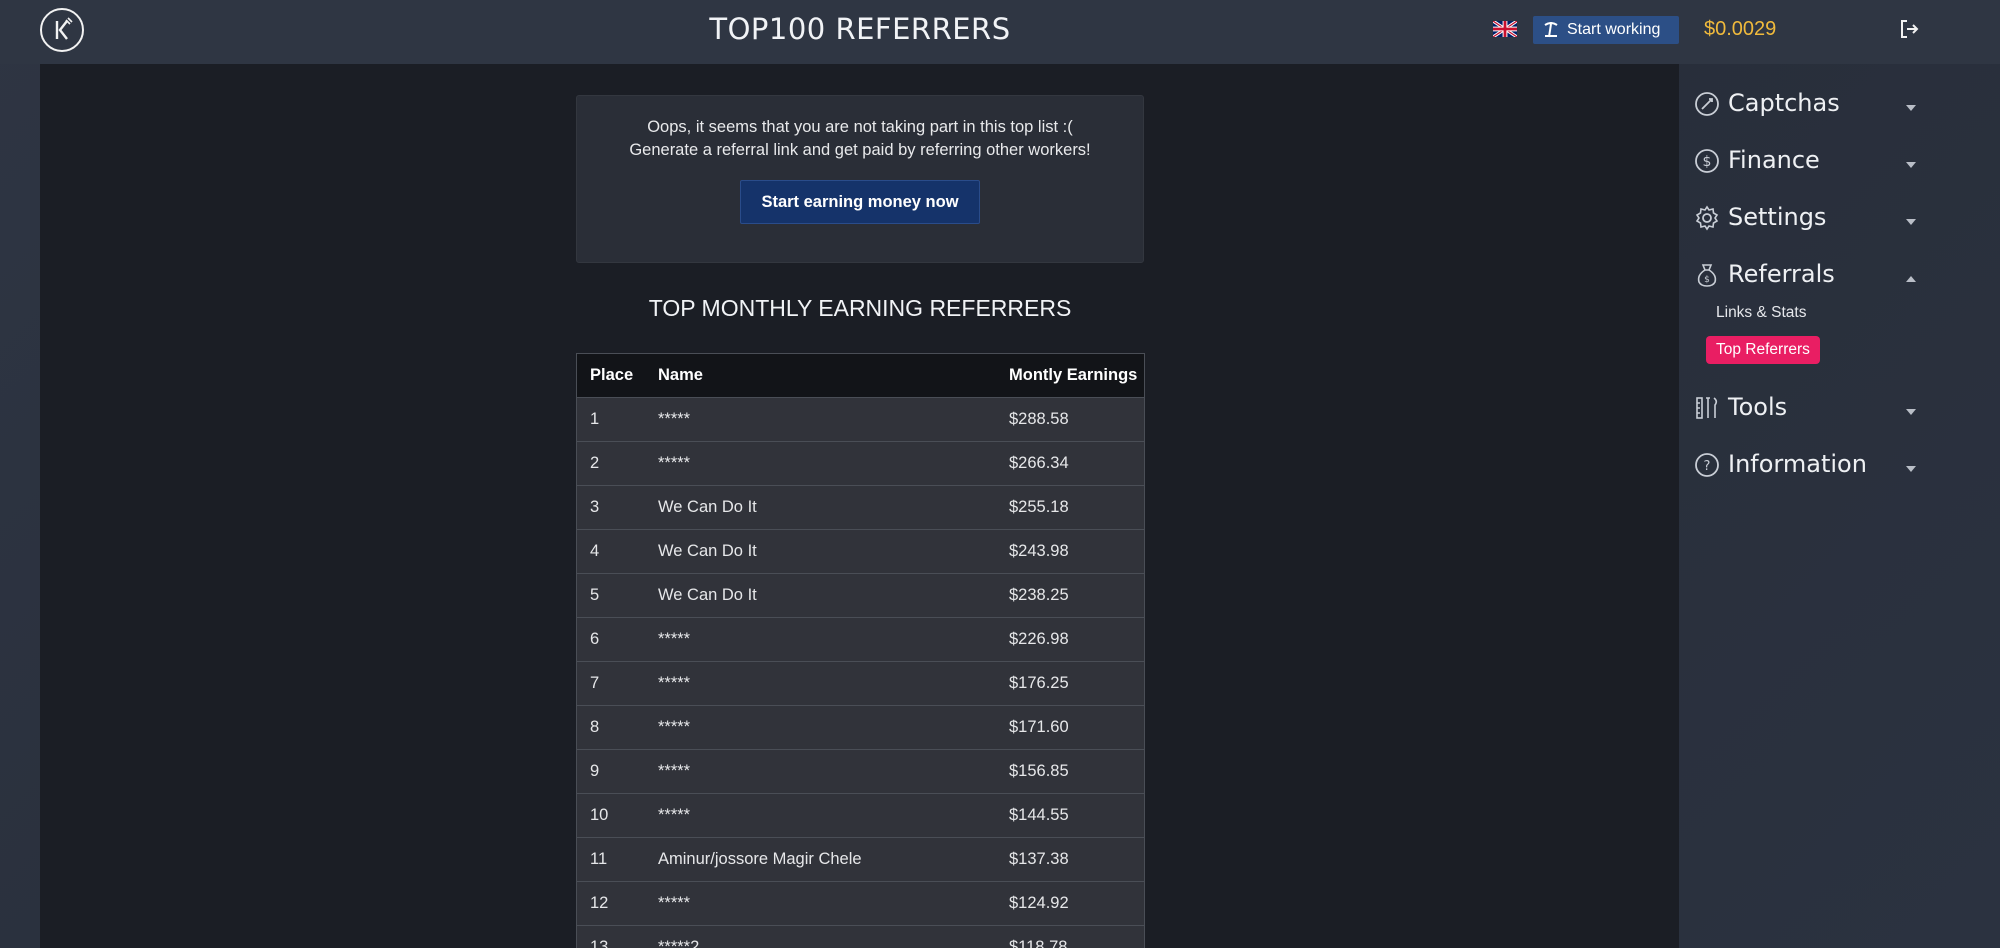  I want to click on sidebar-item-information: ? Information, so click(1800, 466).